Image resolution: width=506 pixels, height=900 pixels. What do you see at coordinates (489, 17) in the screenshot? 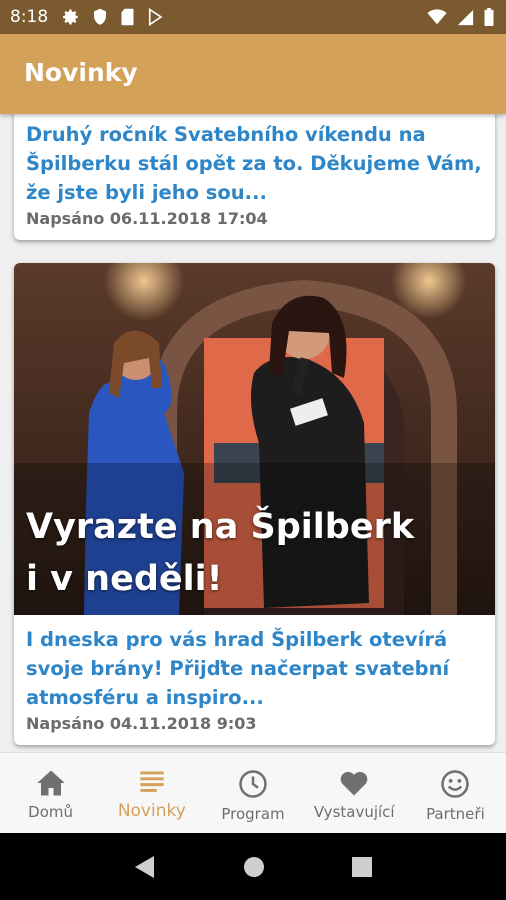
I see `battery-icon` at bounding box center [489, 17].